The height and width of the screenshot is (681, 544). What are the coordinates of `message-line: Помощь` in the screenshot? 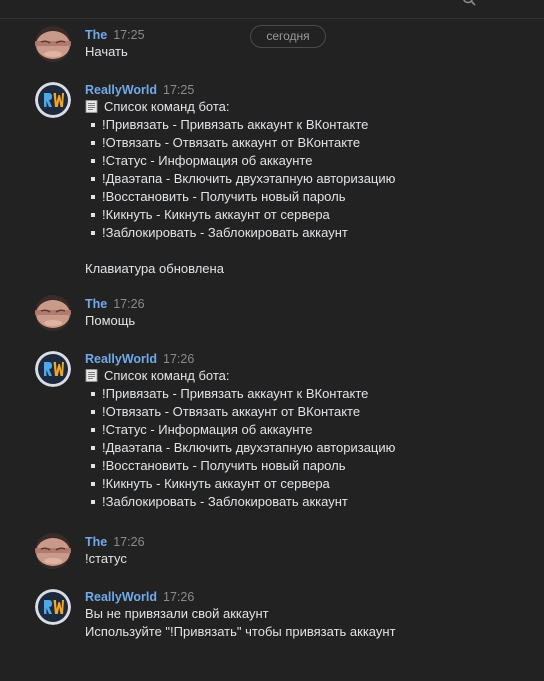 It's located at (110, 320).